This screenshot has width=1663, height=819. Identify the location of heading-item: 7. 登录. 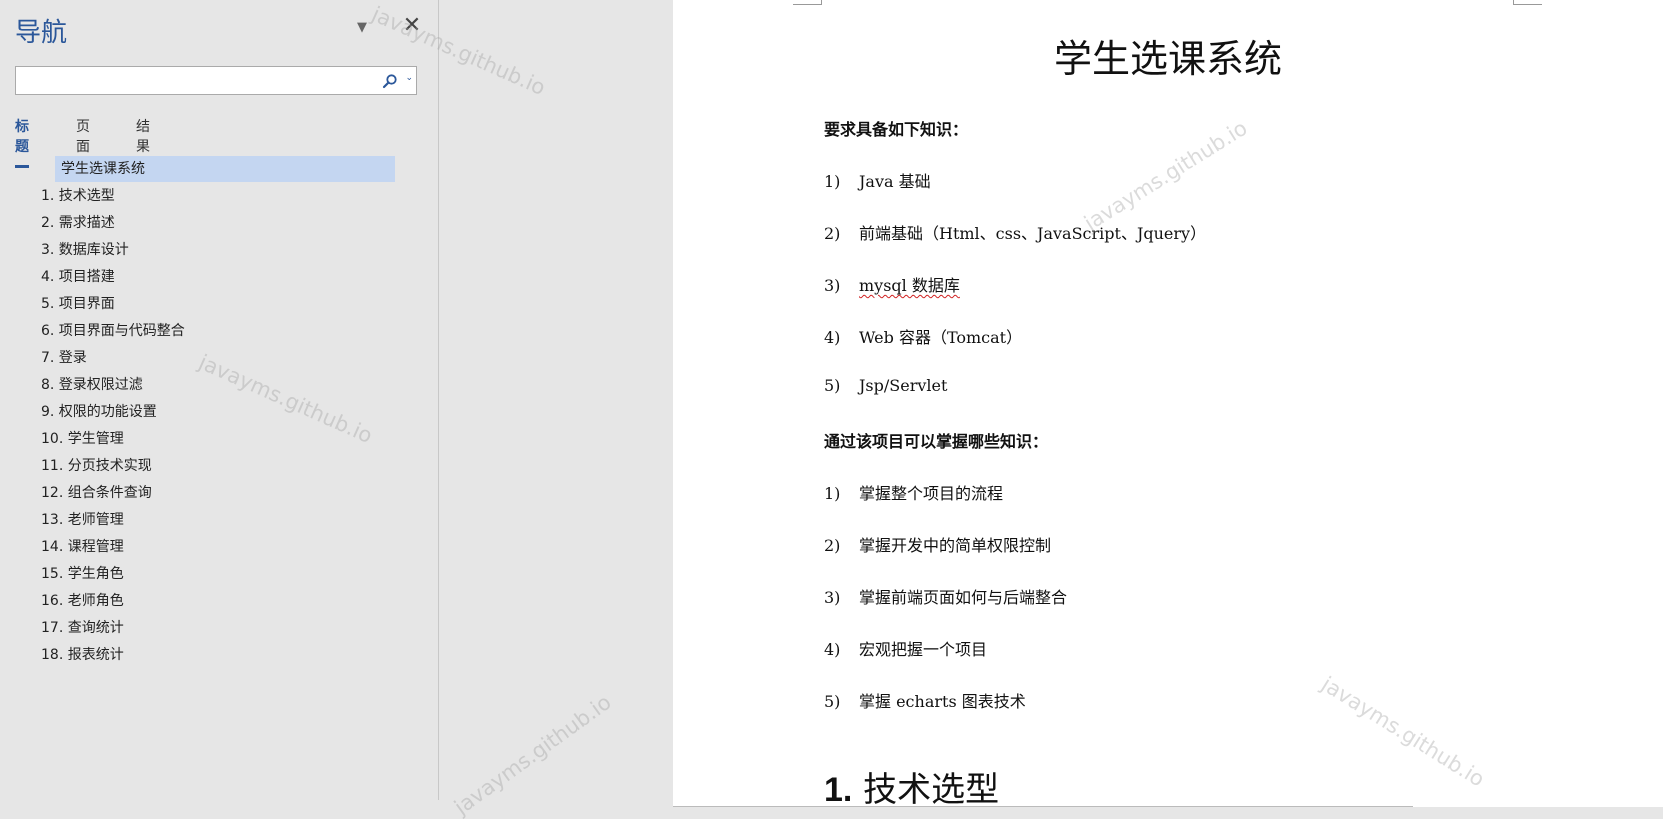
(210, 358).